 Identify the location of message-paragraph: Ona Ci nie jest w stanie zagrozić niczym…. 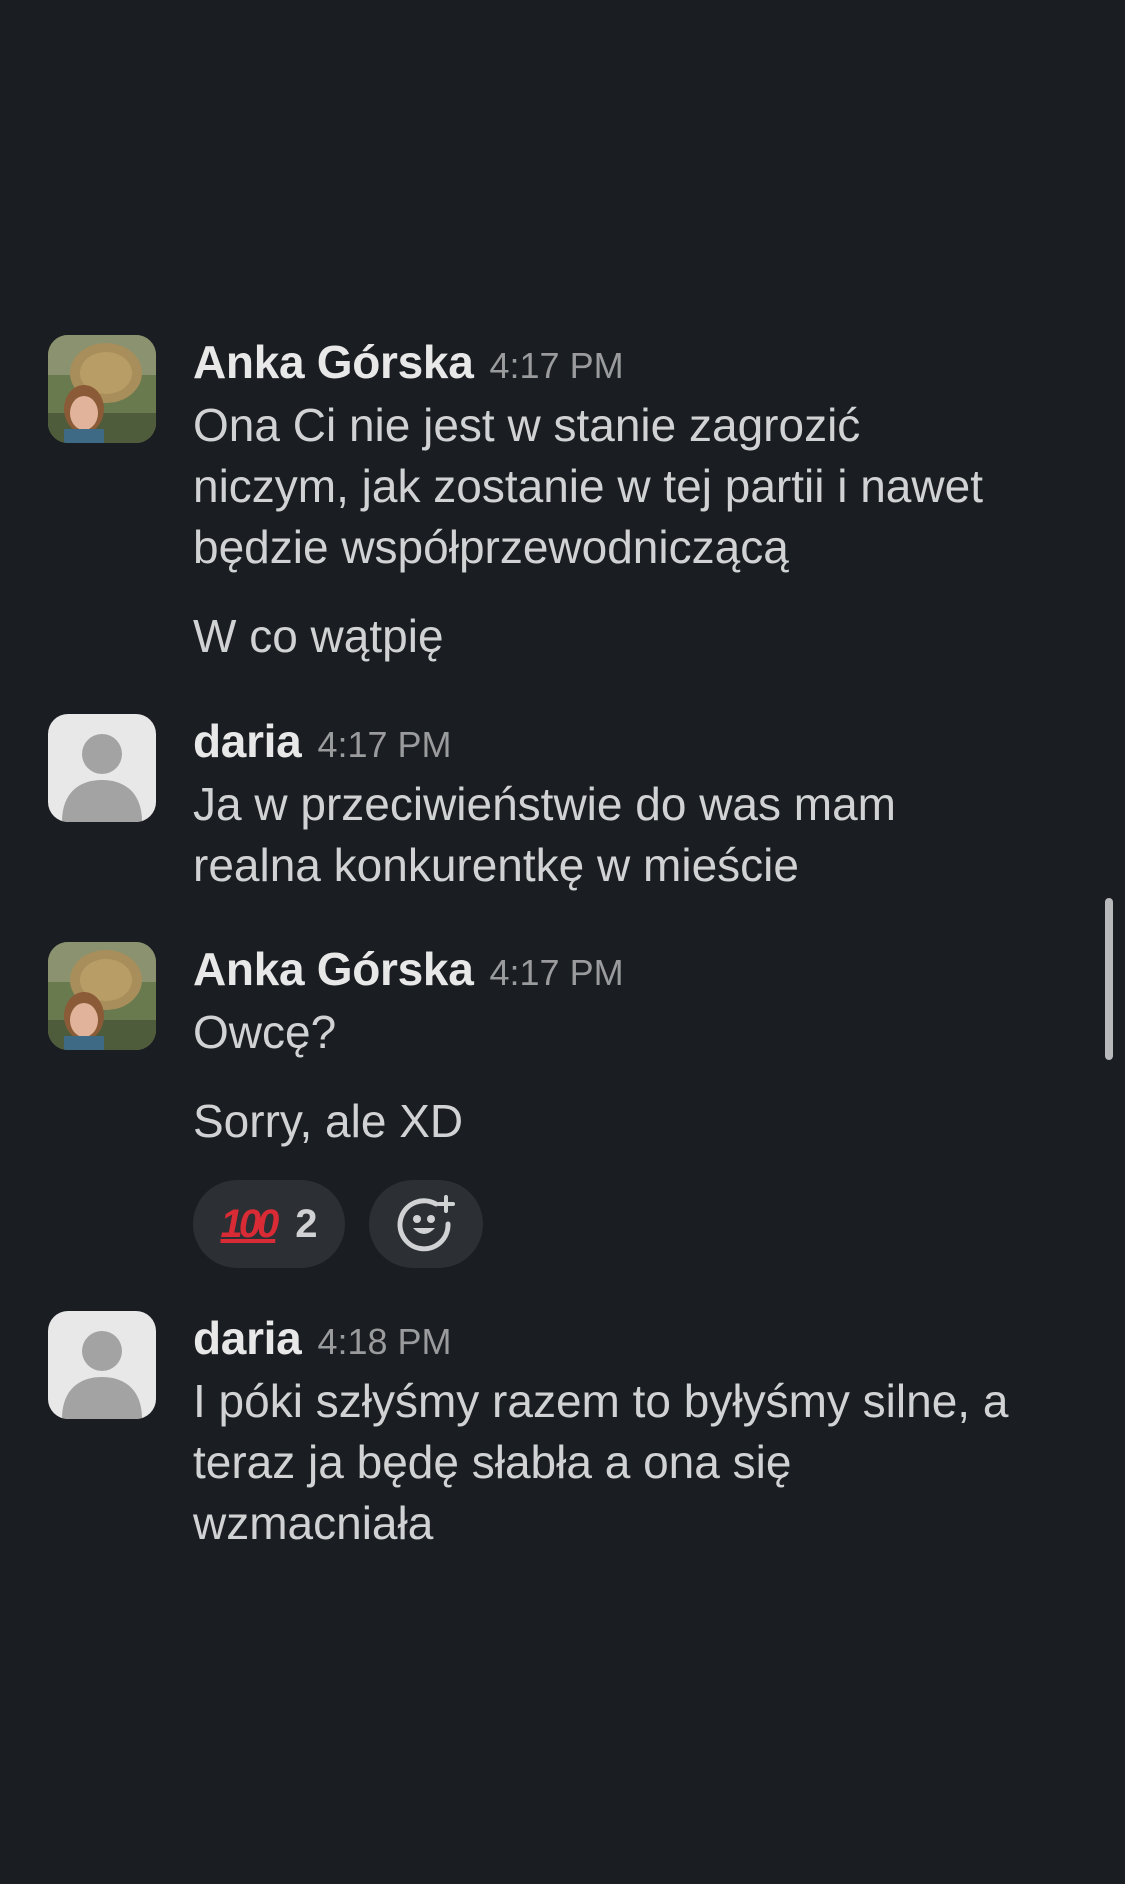
(643, 486).